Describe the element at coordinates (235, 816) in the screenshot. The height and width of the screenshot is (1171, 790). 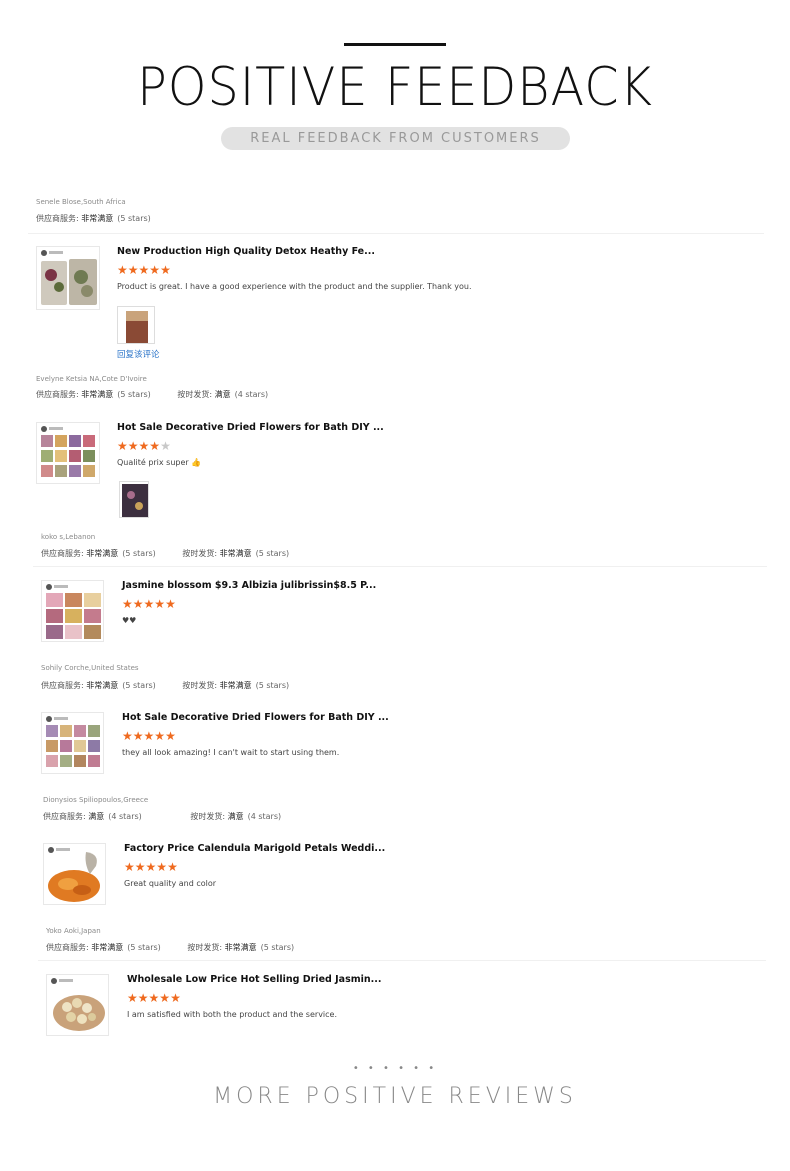
I see `rating-value: 满意` at that location.